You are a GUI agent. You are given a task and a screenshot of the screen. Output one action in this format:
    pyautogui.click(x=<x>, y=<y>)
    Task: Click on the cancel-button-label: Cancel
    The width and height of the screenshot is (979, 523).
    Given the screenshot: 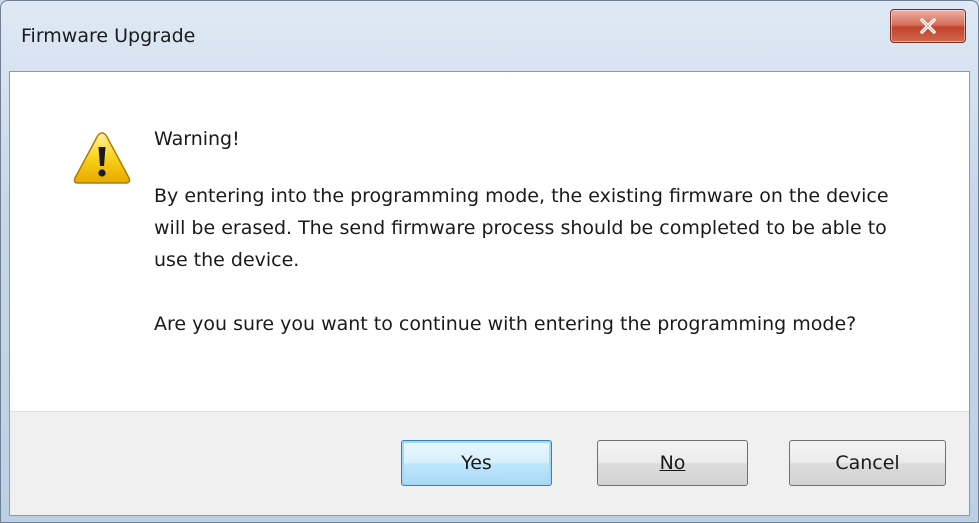 What is the action you would take?
    pyautogui.click(x=867, y=463)
    